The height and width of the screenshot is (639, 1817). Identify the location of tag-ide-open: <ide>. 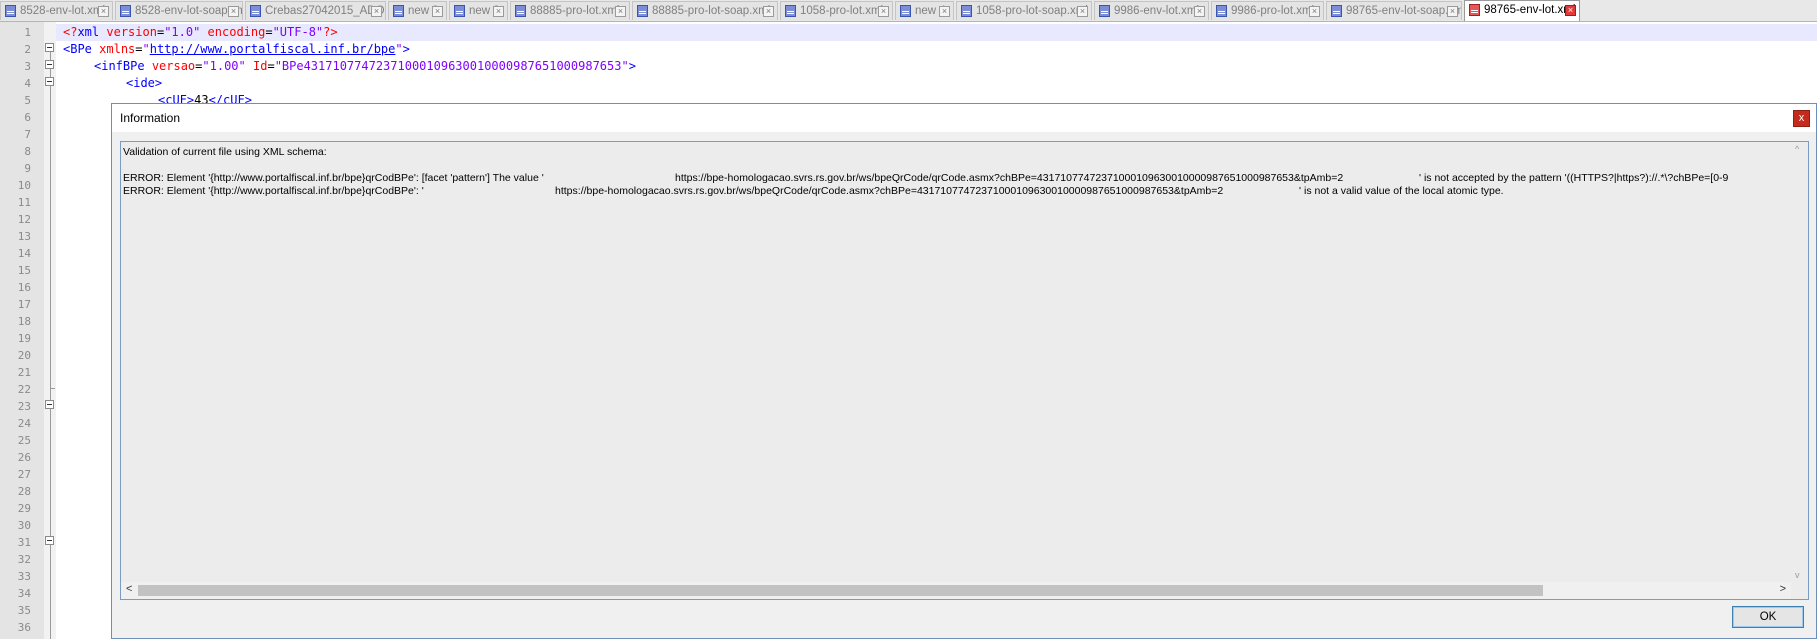
(144, 83).